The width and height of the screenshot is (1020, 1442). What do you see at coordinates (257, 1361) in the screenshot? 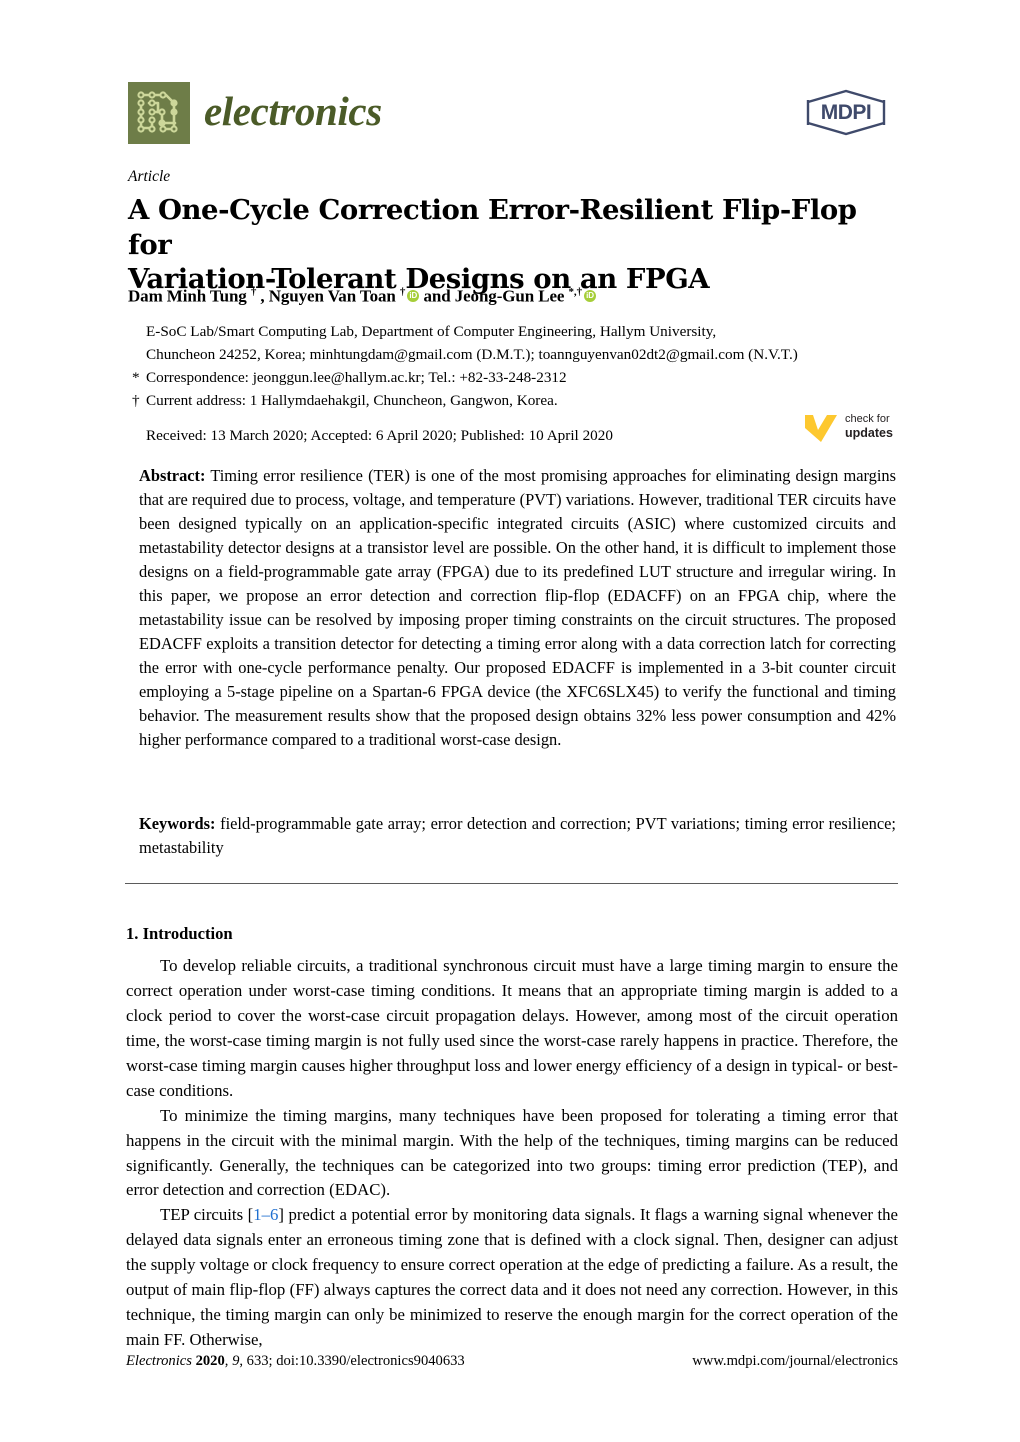
I see `footer-article-number: 633` at bounding box center [257, 1361].